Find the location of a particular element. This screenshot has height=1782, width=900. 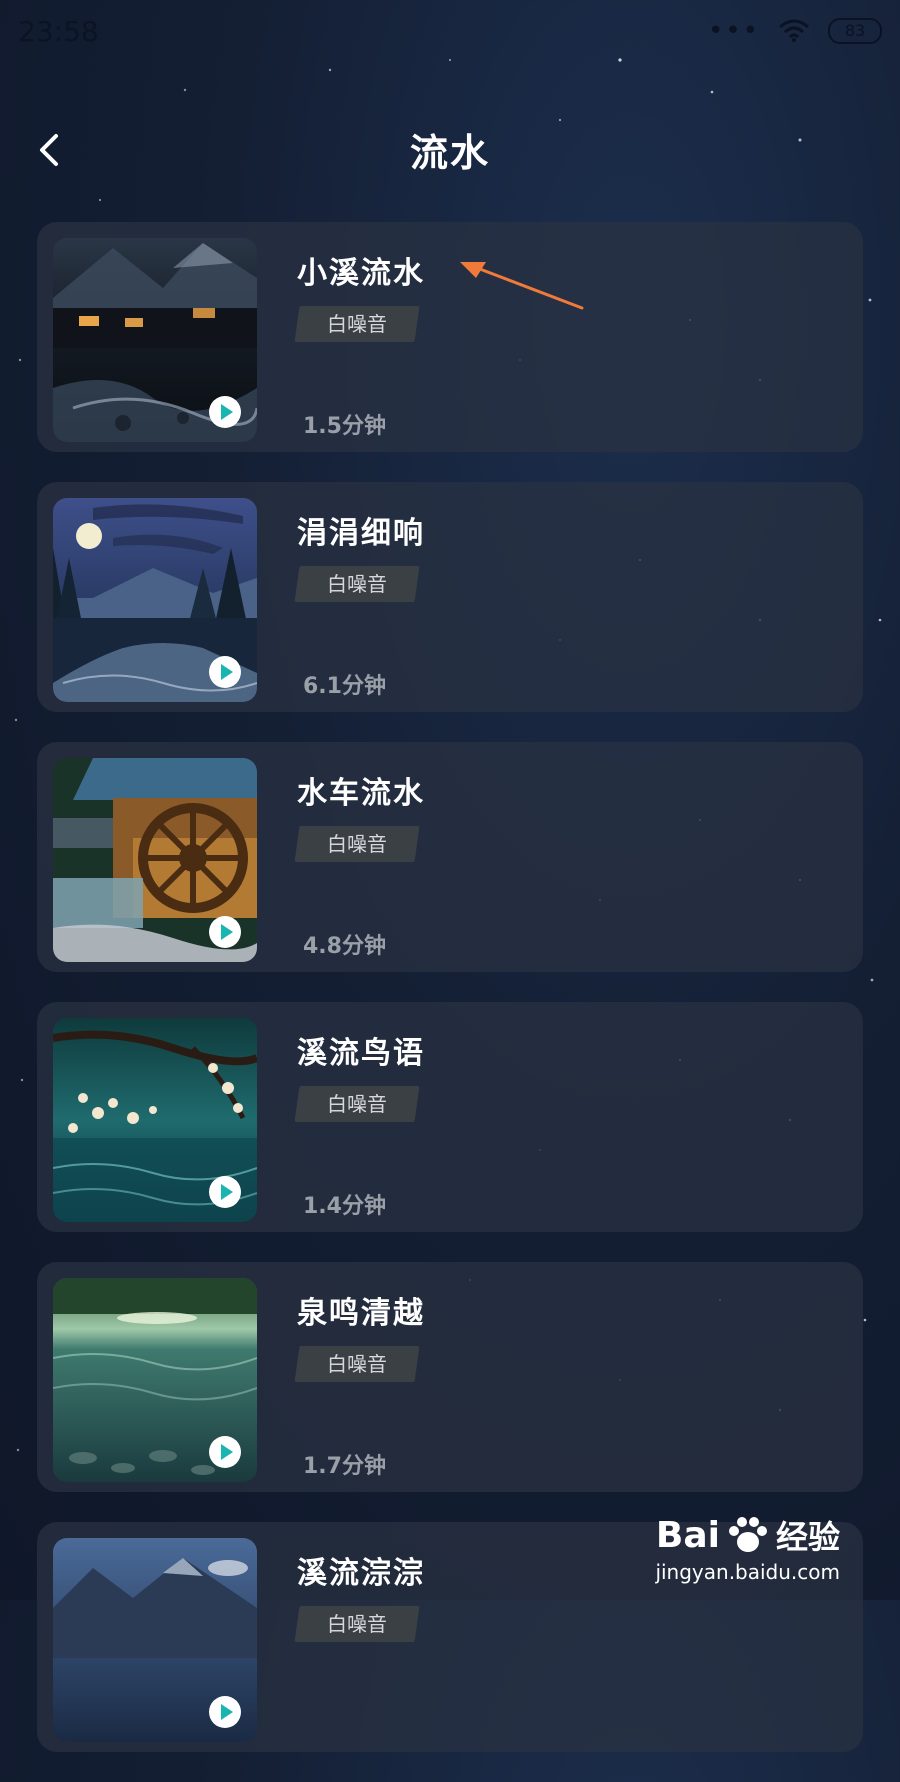

paw-icon is located at coordinates (747, 1534).